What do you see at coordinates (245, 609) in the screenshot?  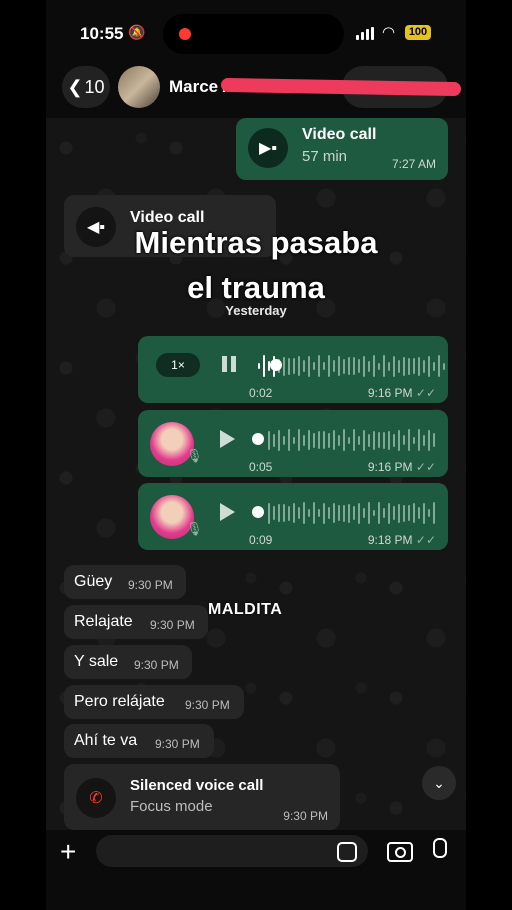 I see `overlay-sticker-text: MALDITA` at bounding box center [245, 609].